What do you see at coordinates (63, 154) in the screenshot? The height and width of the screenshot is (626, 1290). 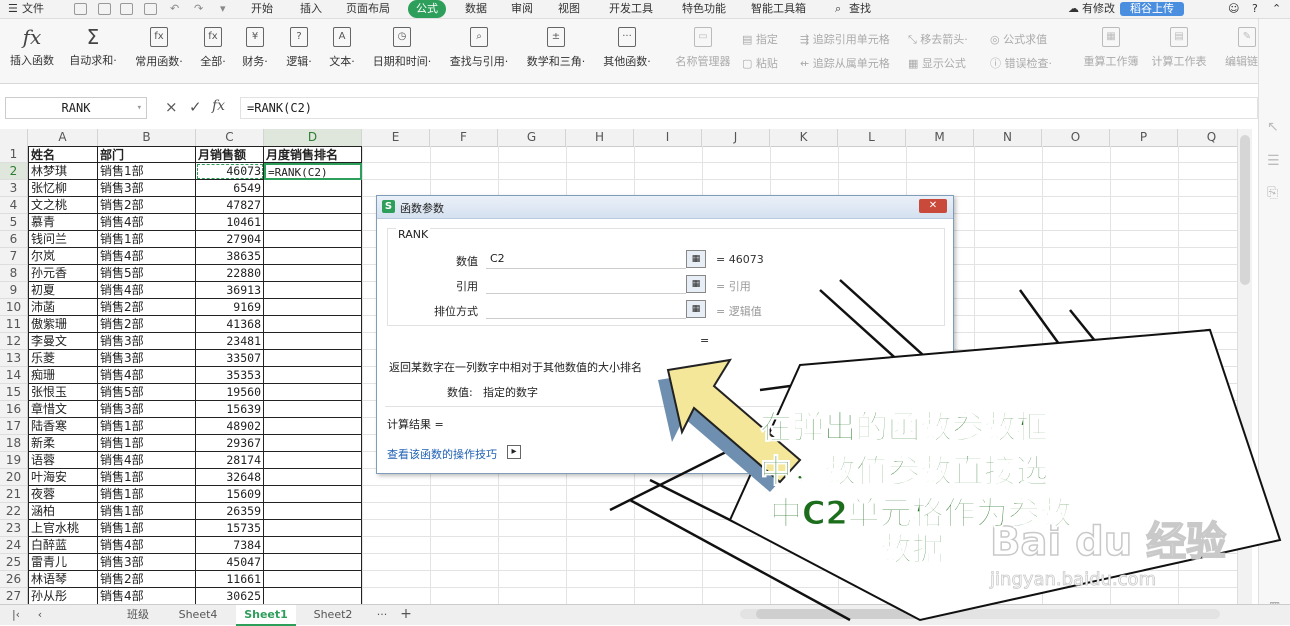 I see `header-cell: 姓名` at bounding box center [63, 154].